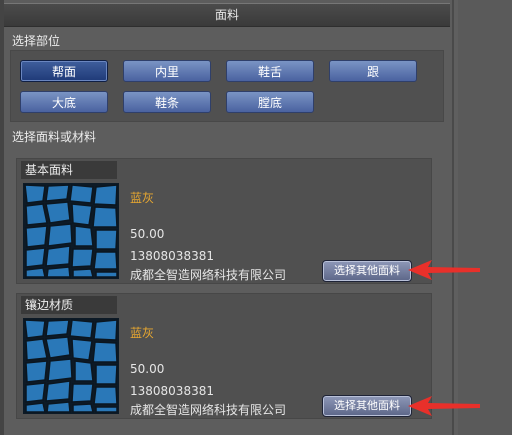  Describe the element at coordinates (485, 217) in the screenshot. I see `right-background` at that location.